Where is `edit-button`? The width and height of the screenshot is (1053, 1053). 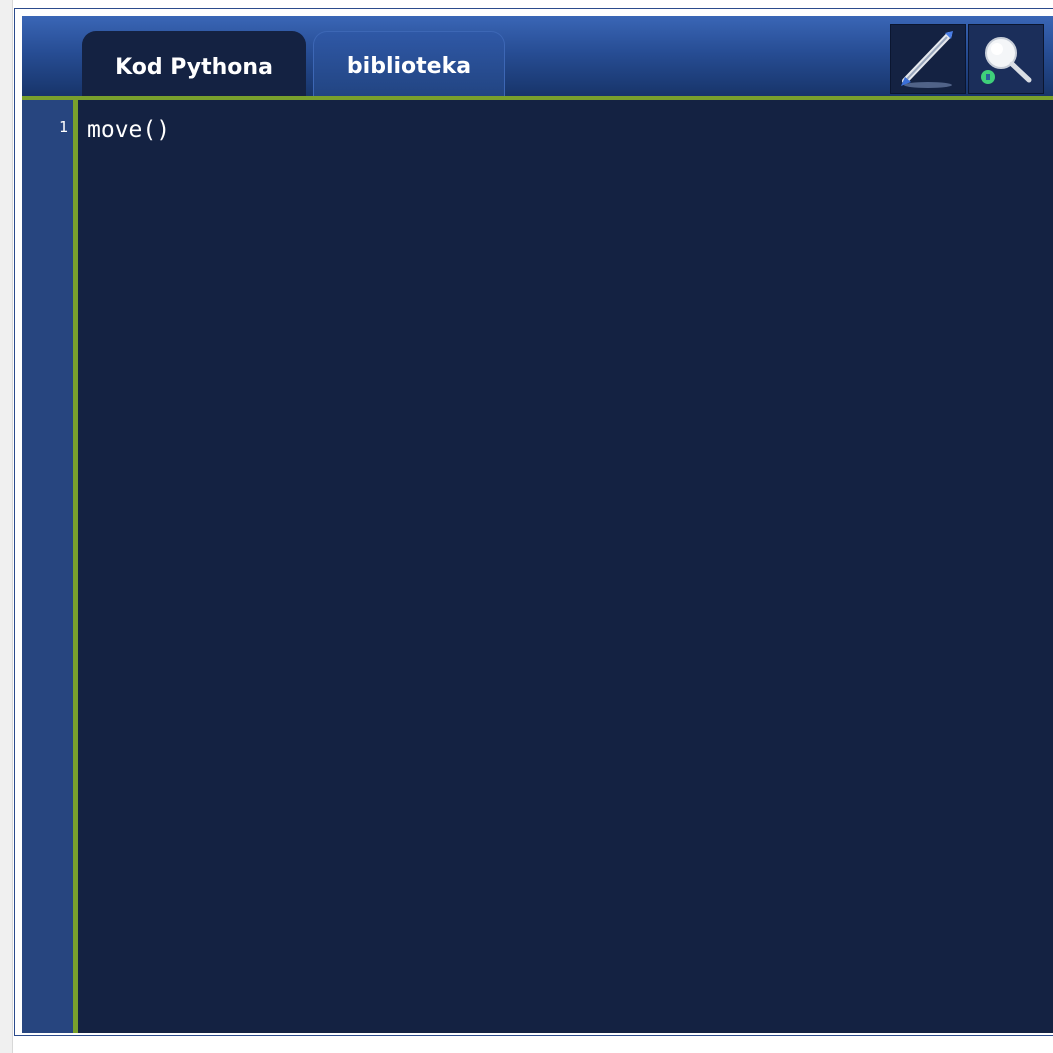 edit-button is located at coordinates (928, 59).